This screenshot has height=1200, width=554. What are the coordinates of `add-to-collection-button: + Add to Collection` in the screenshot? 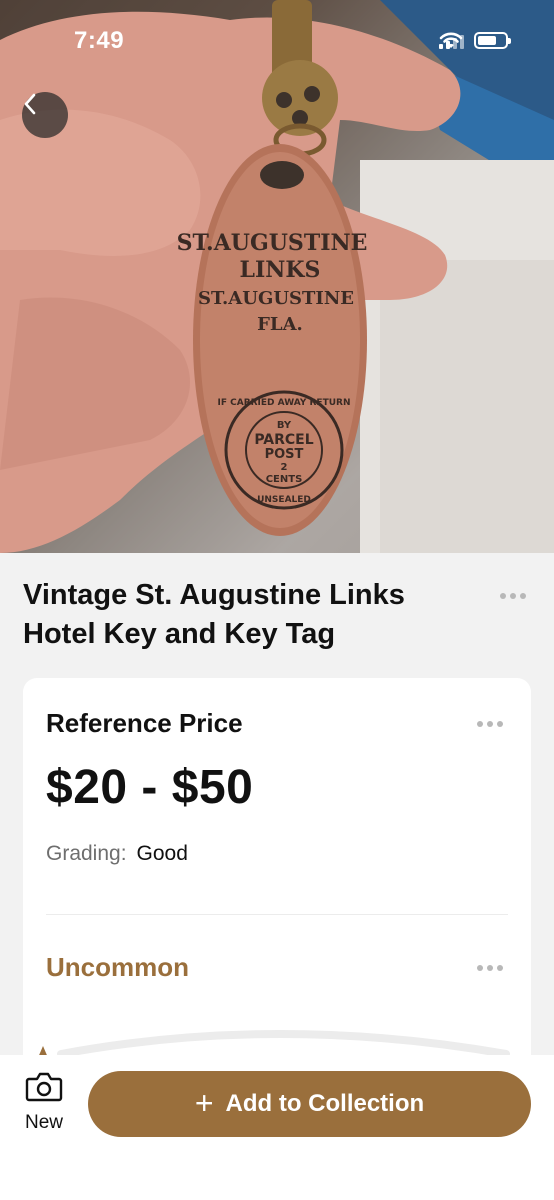 It's located at (309, 1104).